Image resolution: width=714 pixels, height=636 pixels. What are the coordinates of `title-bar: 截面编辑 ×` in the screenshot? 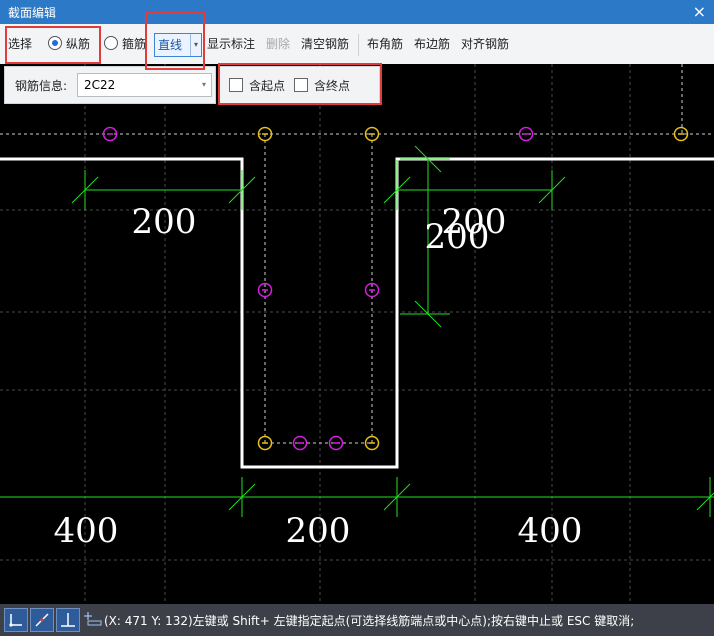 It's located at (357, 12).